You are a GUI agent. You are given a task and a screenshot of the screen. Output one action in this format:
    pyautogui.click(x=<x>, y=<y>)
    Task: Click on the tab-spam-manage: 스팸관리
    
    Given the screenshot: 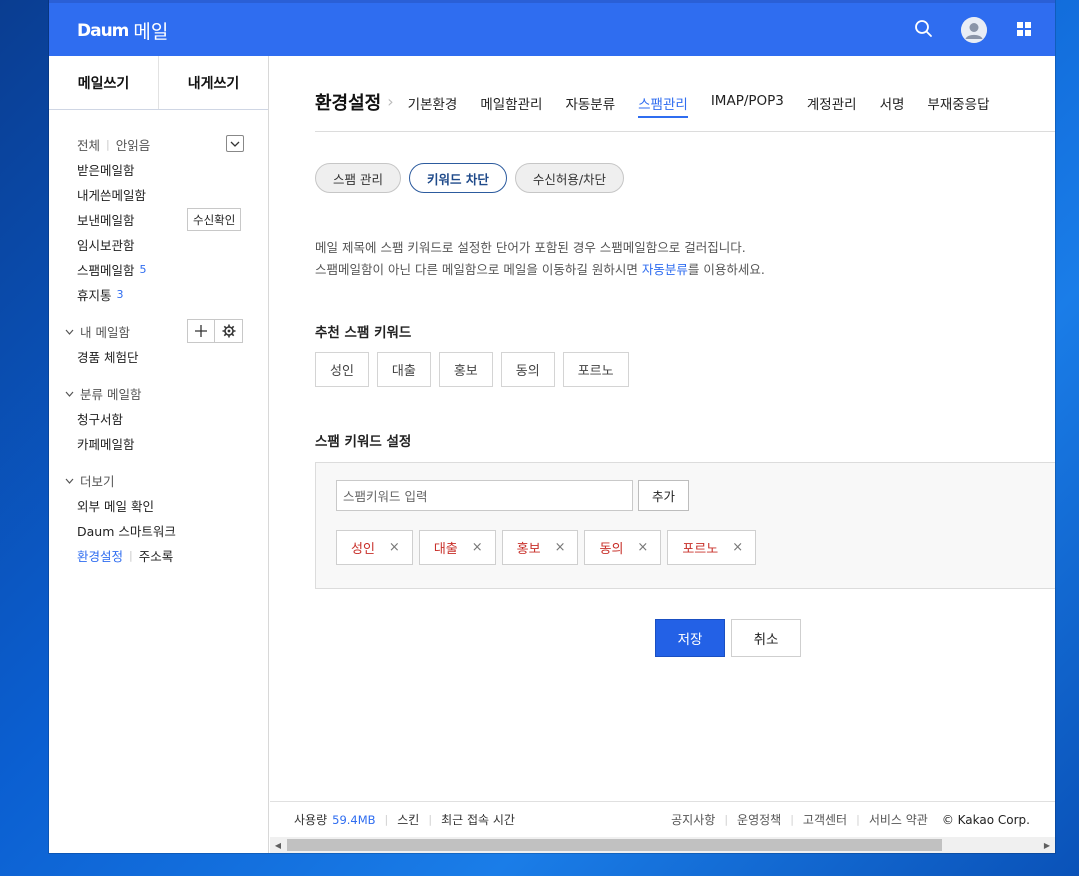 What is the action you would take?
    pyautogui.click(x=663, y=105)
    